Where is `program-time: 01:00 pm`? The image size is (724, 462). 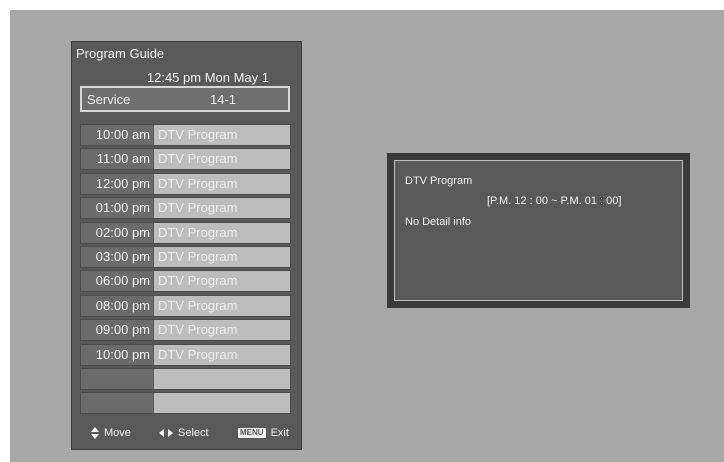 program-time: 01:00 pm is located at coordinates (117, 208).